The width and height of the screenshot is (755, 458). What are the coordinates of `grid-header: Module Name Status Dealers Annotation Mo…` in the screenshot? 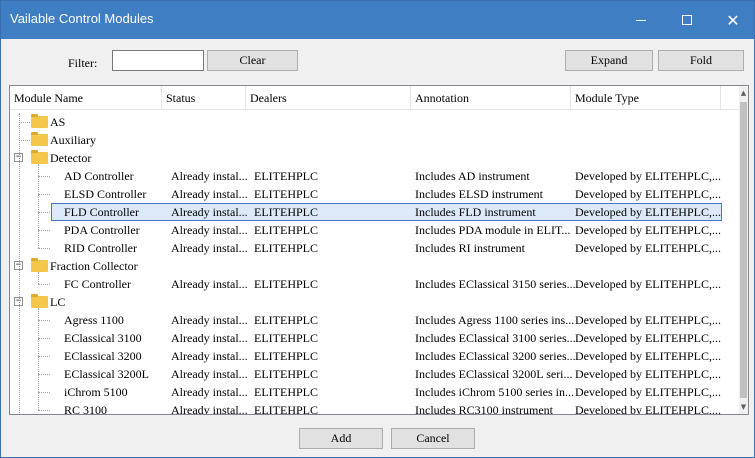 It's located at (375, 98).